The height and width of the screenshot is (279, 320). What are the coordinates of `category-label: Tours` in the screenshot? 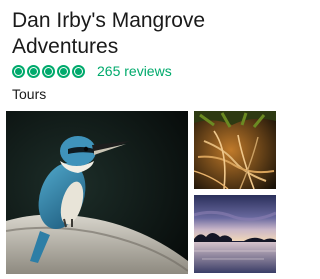 It's located at (29, 94).